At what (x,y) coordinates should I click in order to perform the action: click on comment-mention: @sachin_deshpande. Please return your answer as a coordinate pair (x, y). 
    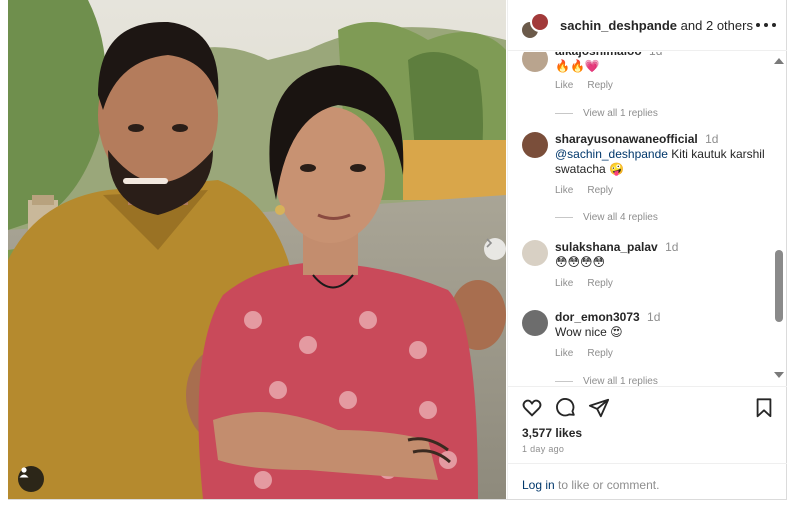
    Looking at the image, I should click on (611, 154).